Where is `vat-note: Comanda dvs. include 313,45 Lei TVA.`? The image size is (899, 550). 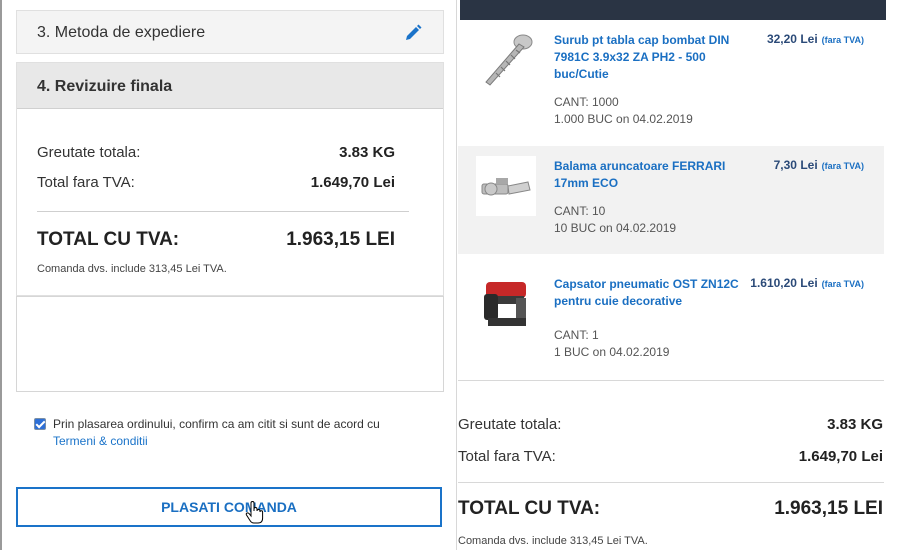 vat-note: Comanda dvs. include 313,45 Lei TVA. is located at coordinates (132, 269).